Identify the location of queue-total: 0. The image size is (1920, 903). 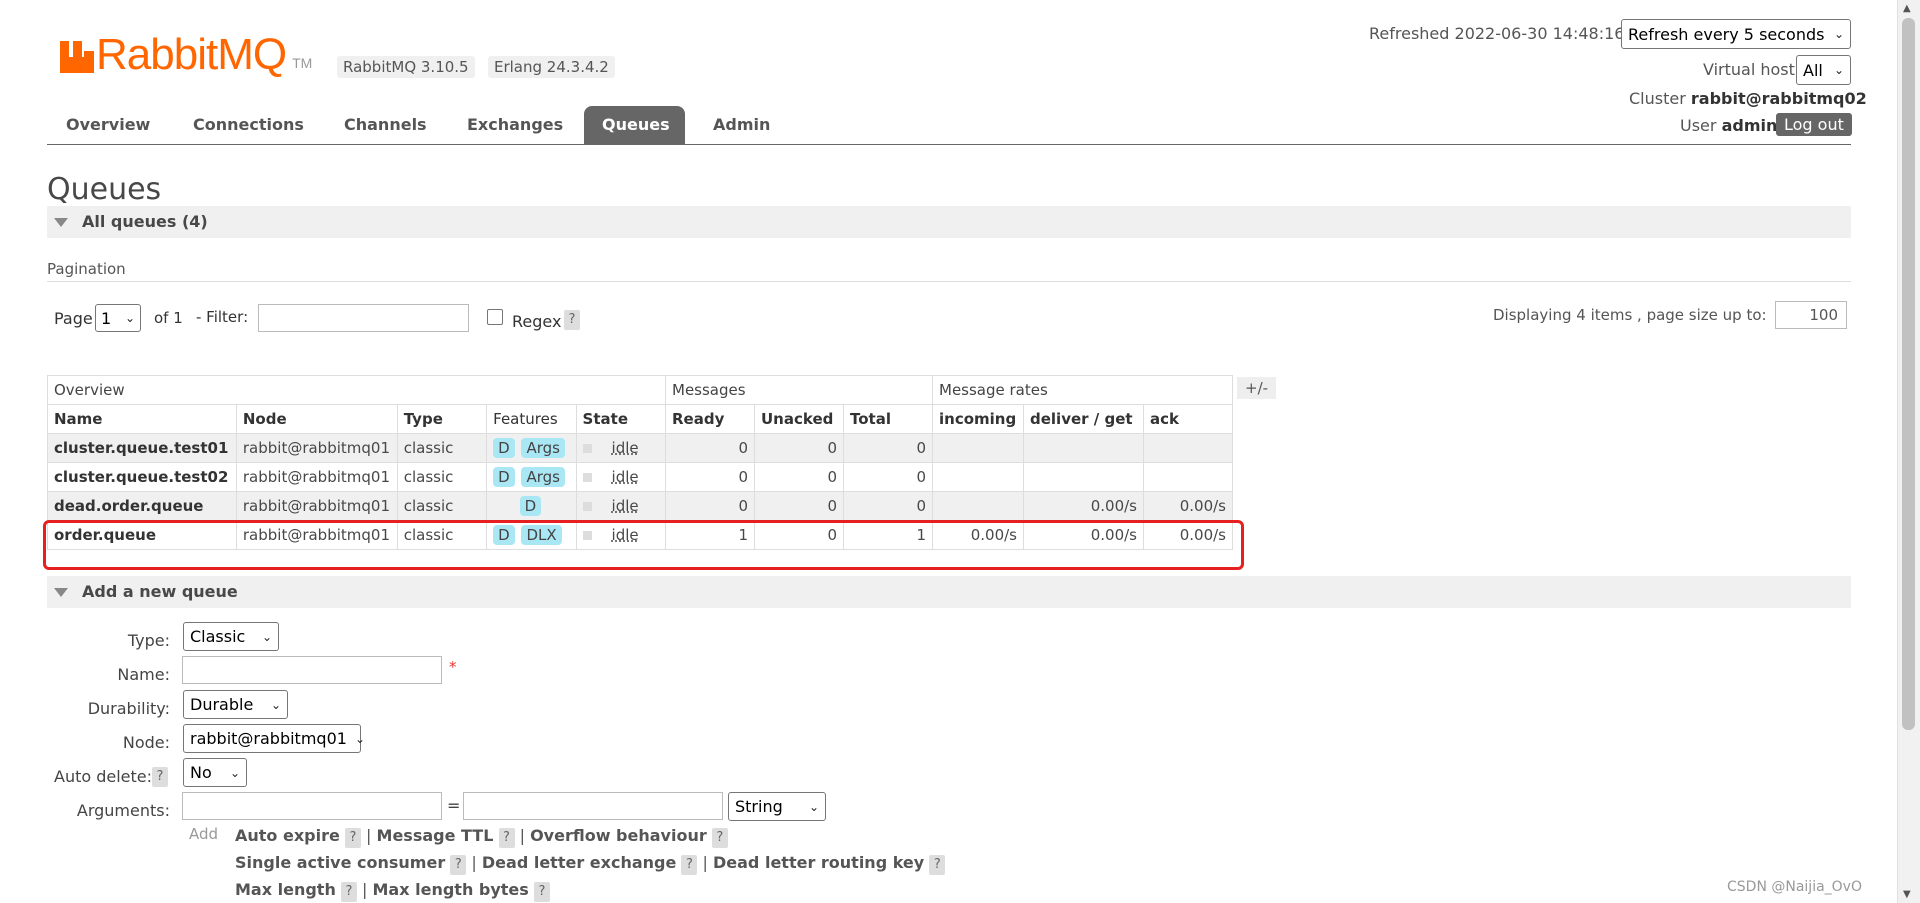
(888, 448).